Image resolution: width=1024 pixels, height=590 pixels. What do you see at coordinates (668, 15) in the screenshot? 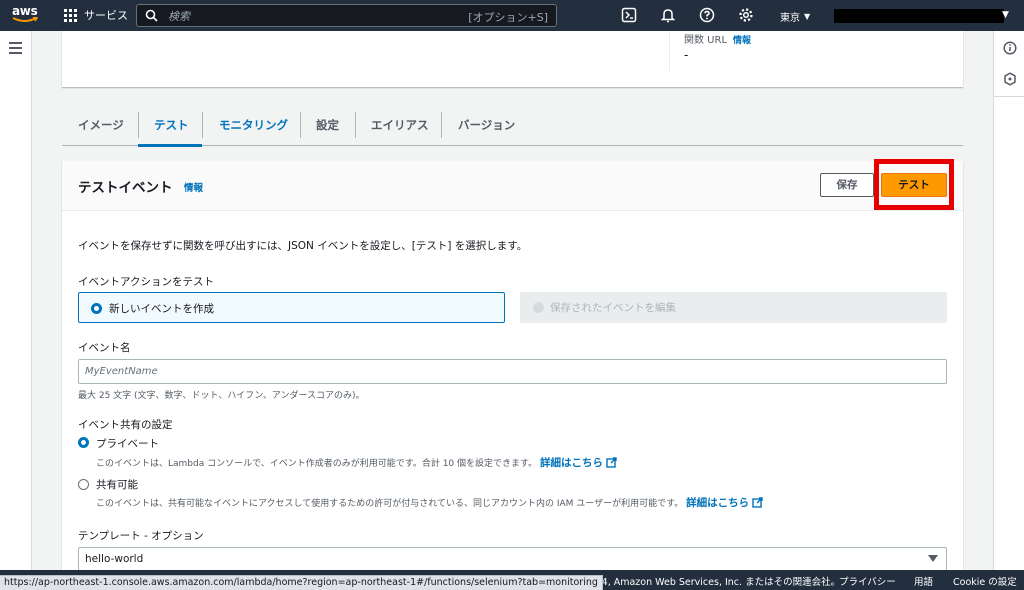
I see `bell-icon` at bounding box center [668, 15].